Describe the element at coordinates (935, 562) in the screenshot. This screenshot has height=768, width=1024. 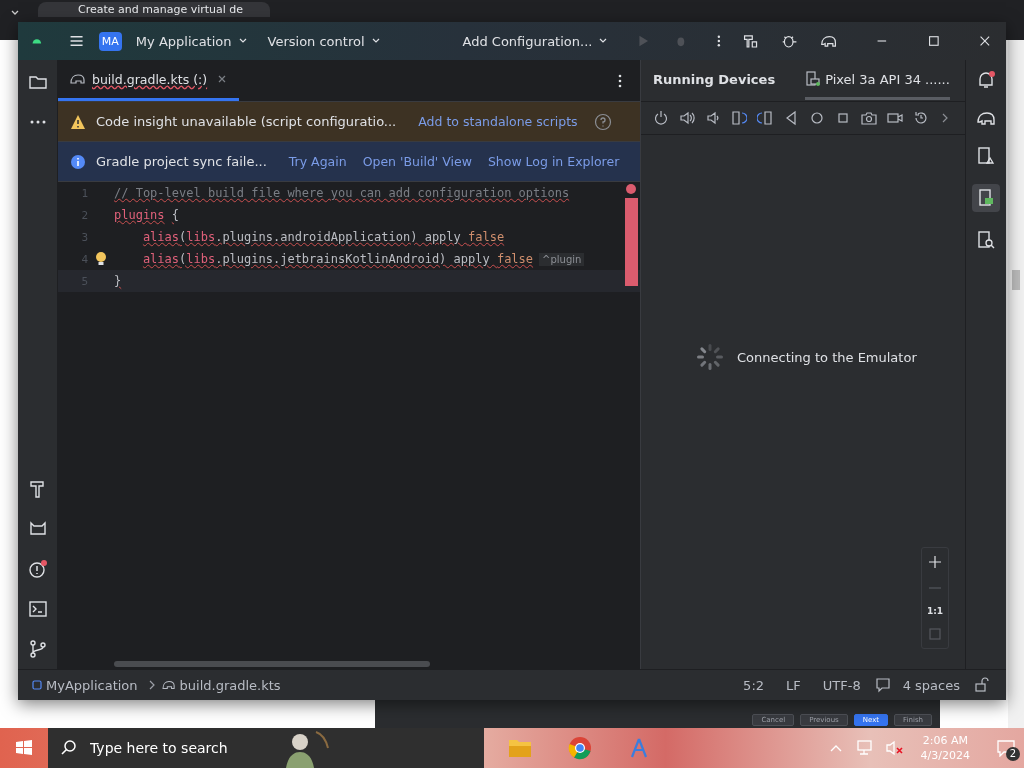
I see `zoom-in-icon` at that location.